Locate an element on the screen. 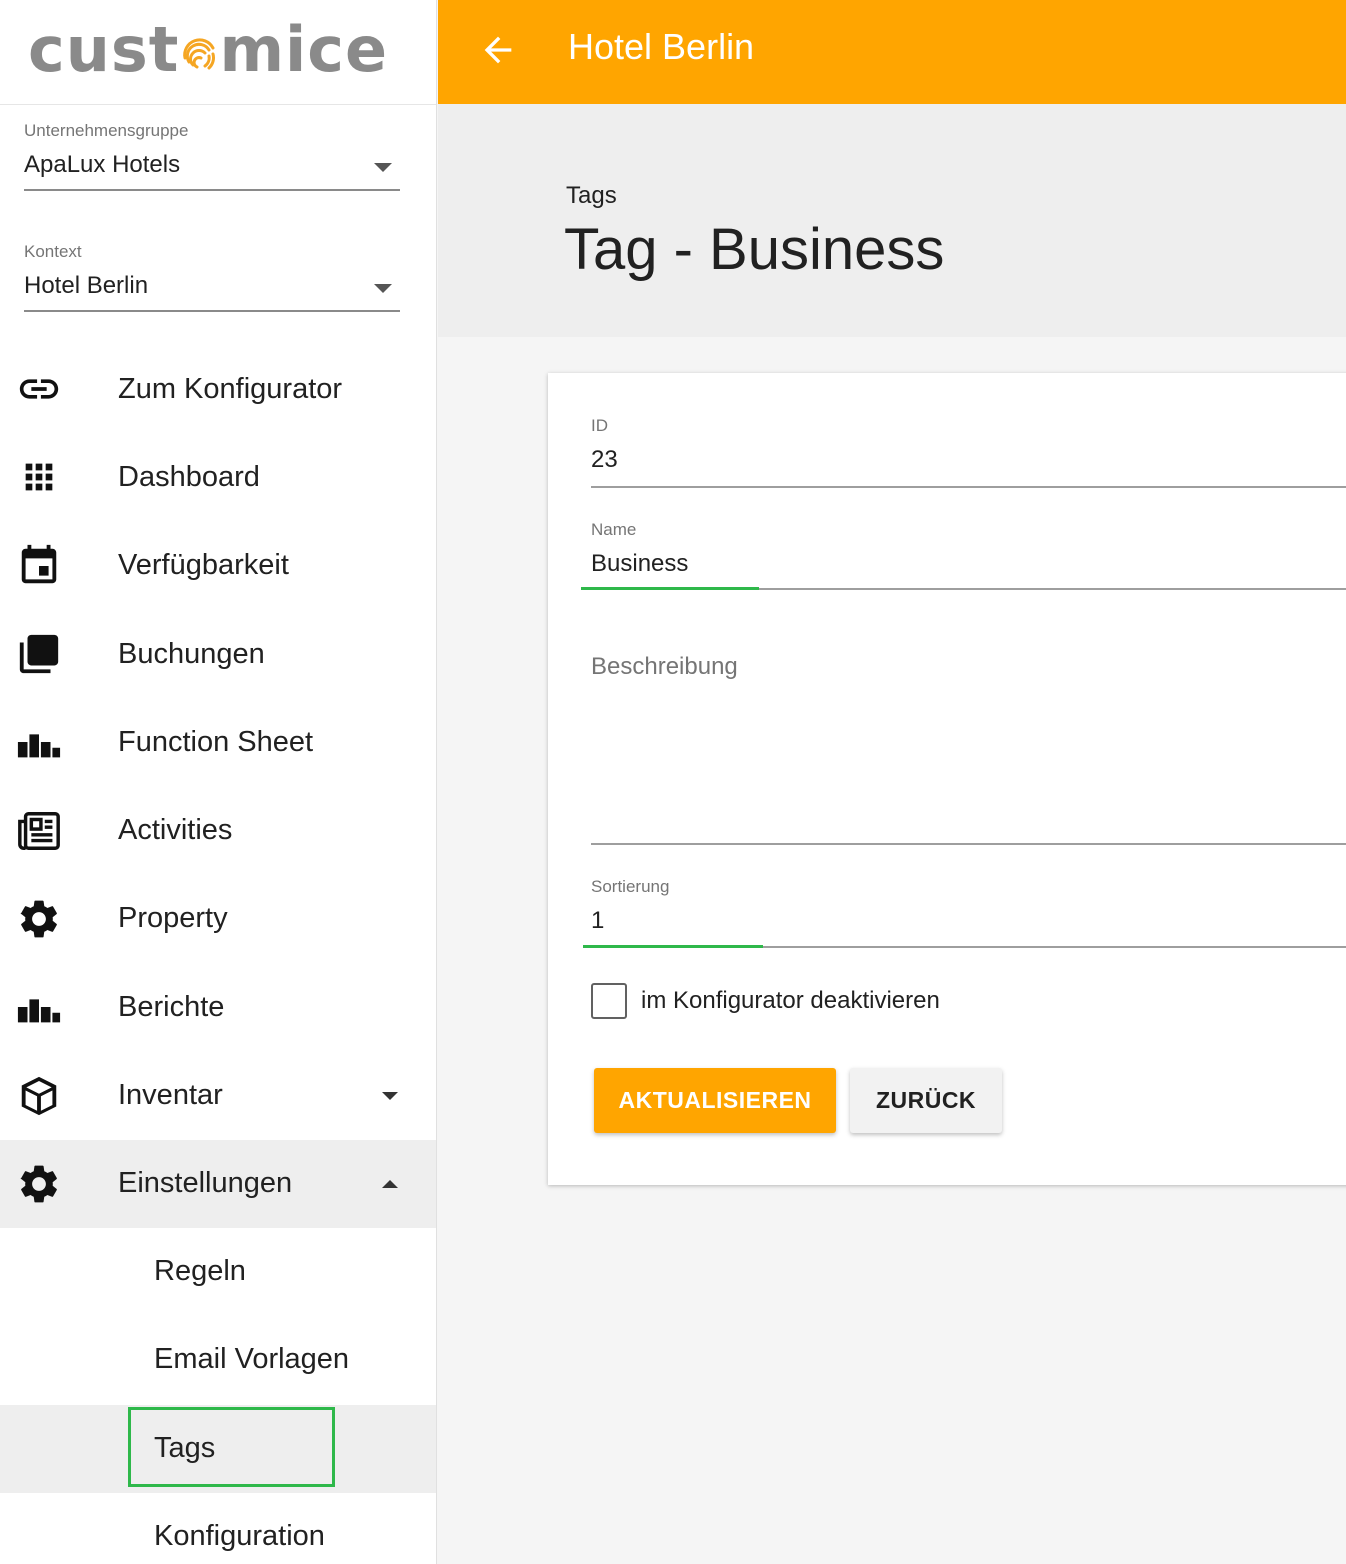 Image resolution: width=1346 pixels, height=1564 pixels. nav-item-inventar: Inventar is located at coordinates (218, 1095).